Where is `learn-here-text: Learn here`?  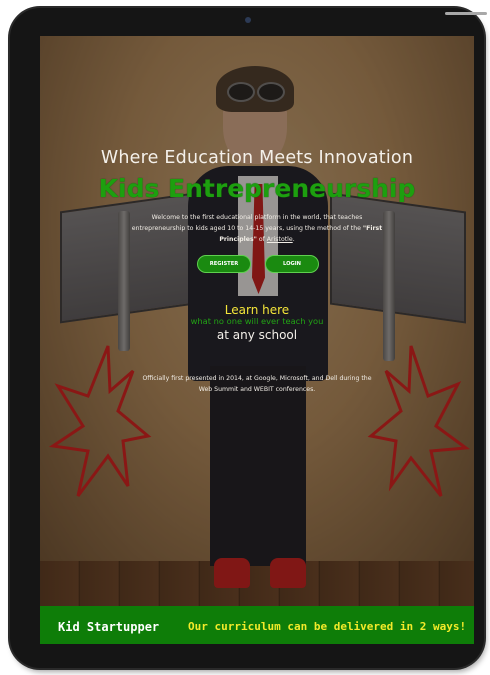
learn-here-text: Learn here is located at coordinates (257, 310).